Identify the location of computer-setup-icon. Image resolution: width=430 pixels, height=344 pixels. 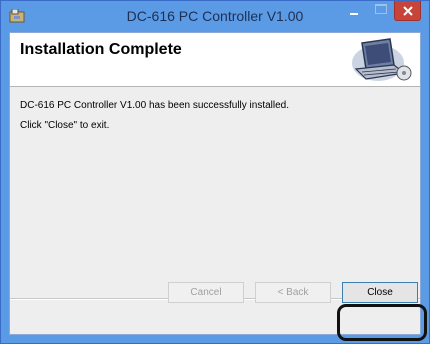
(381, 60).